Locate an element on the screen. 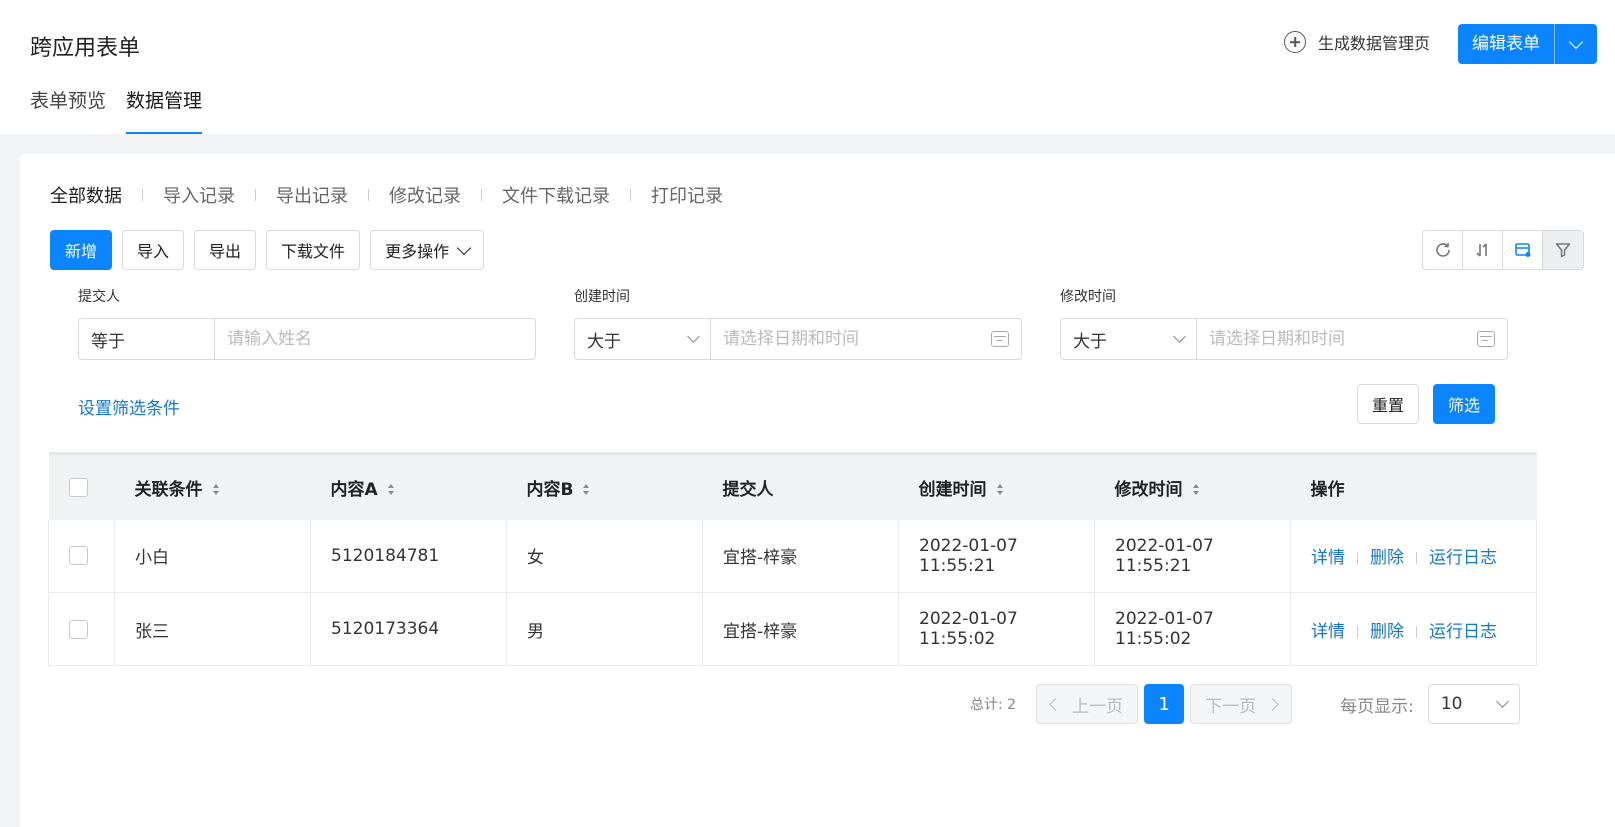  cell-submitter: 宜搭-梓豪 is located at coordinates (800, 629).